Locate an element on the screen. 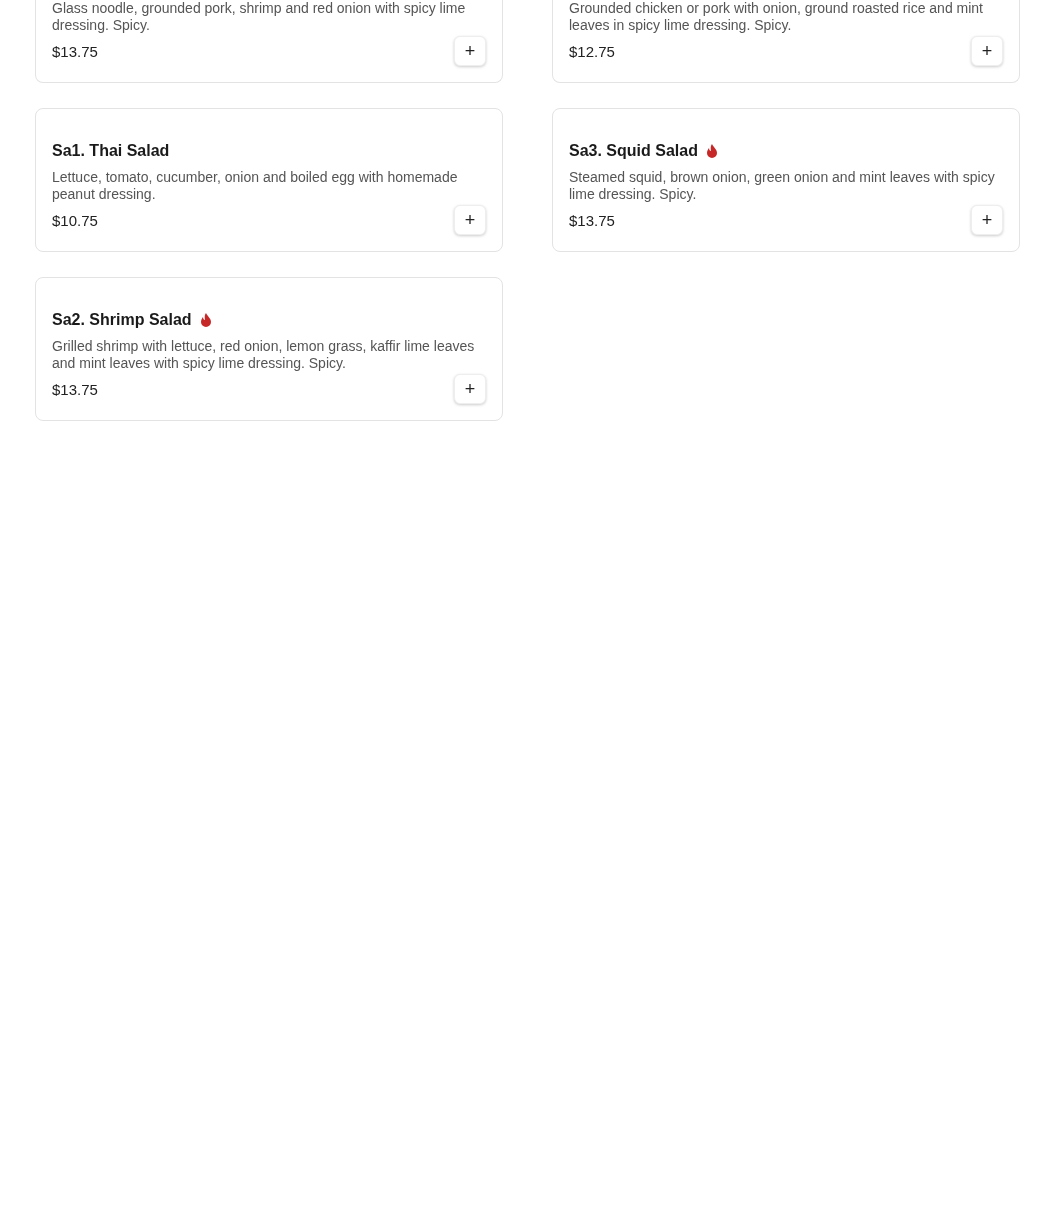  item-description: Steamed squid, brown onion, green onion and mint leaves with spicy lime dressing. Spicy. is located at coordinates (782, 186).